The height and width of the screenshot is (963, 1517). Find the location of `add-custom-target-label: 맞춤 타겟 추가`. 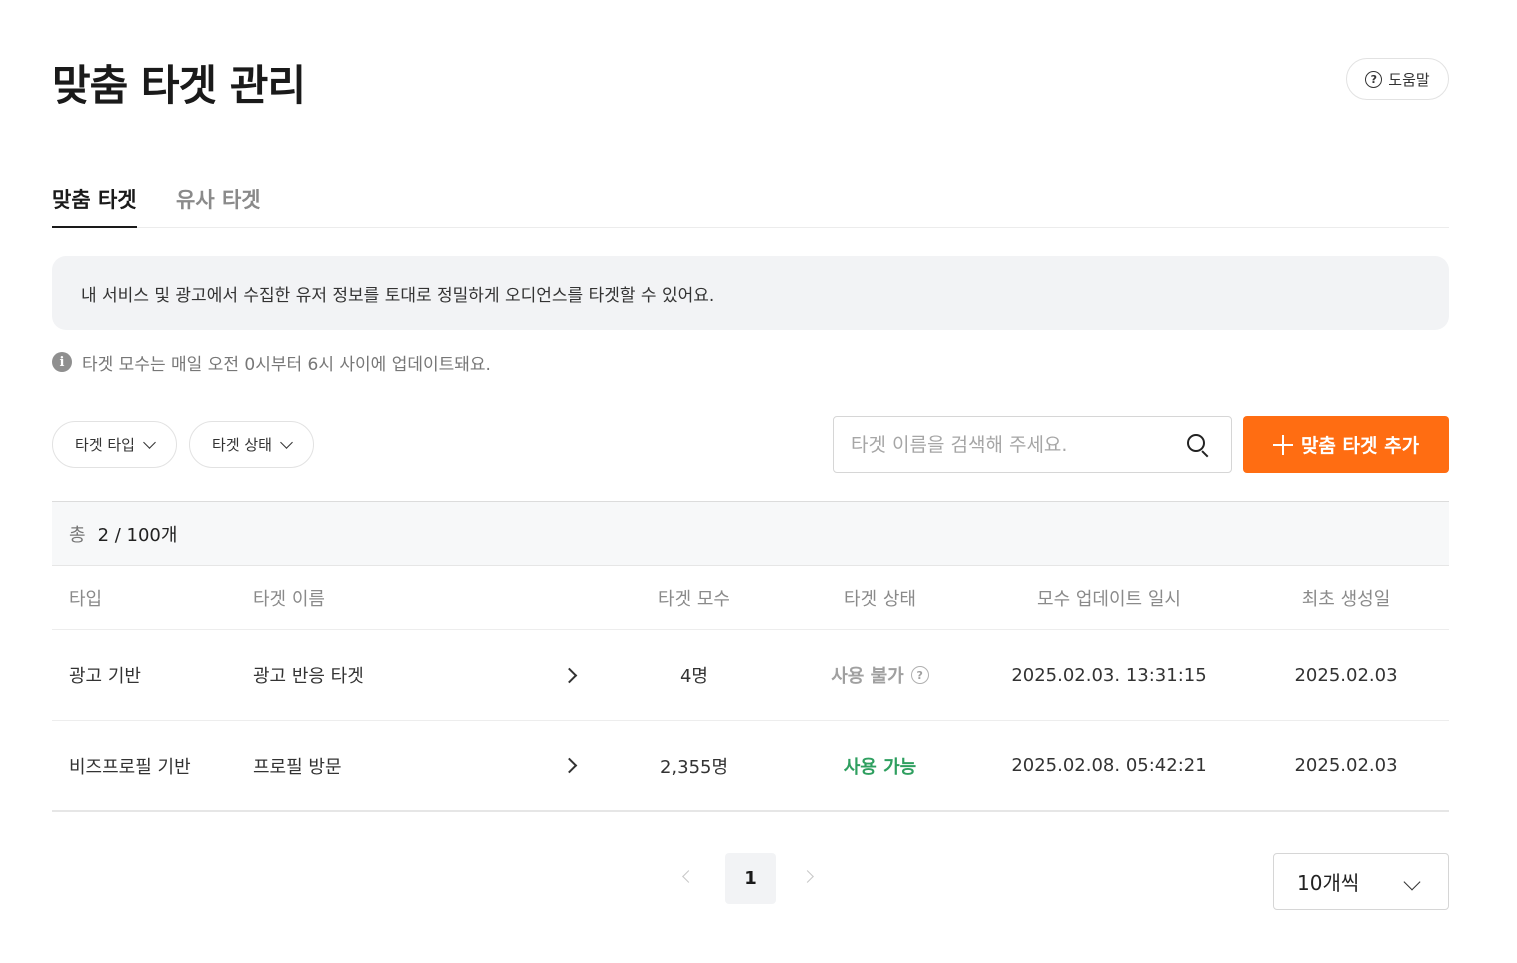

add-custom-target-label: 맞춤 타겟 추가 is located at coordinates (1360, 446).